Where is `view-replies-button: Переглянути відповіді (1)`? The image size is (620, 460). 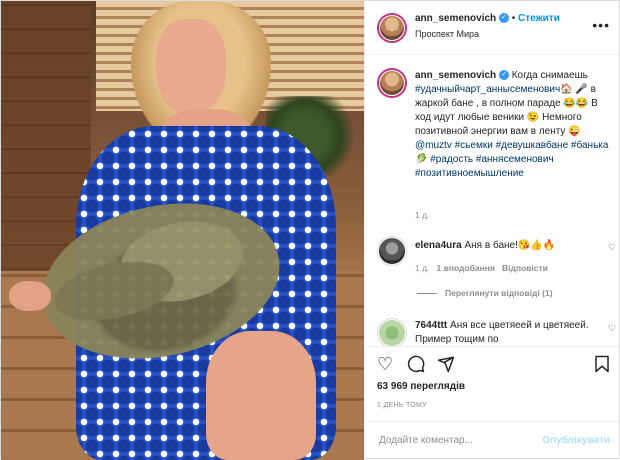
view-replies-button: Переглянути відповіді (1) is located at coordinates (485, 293).